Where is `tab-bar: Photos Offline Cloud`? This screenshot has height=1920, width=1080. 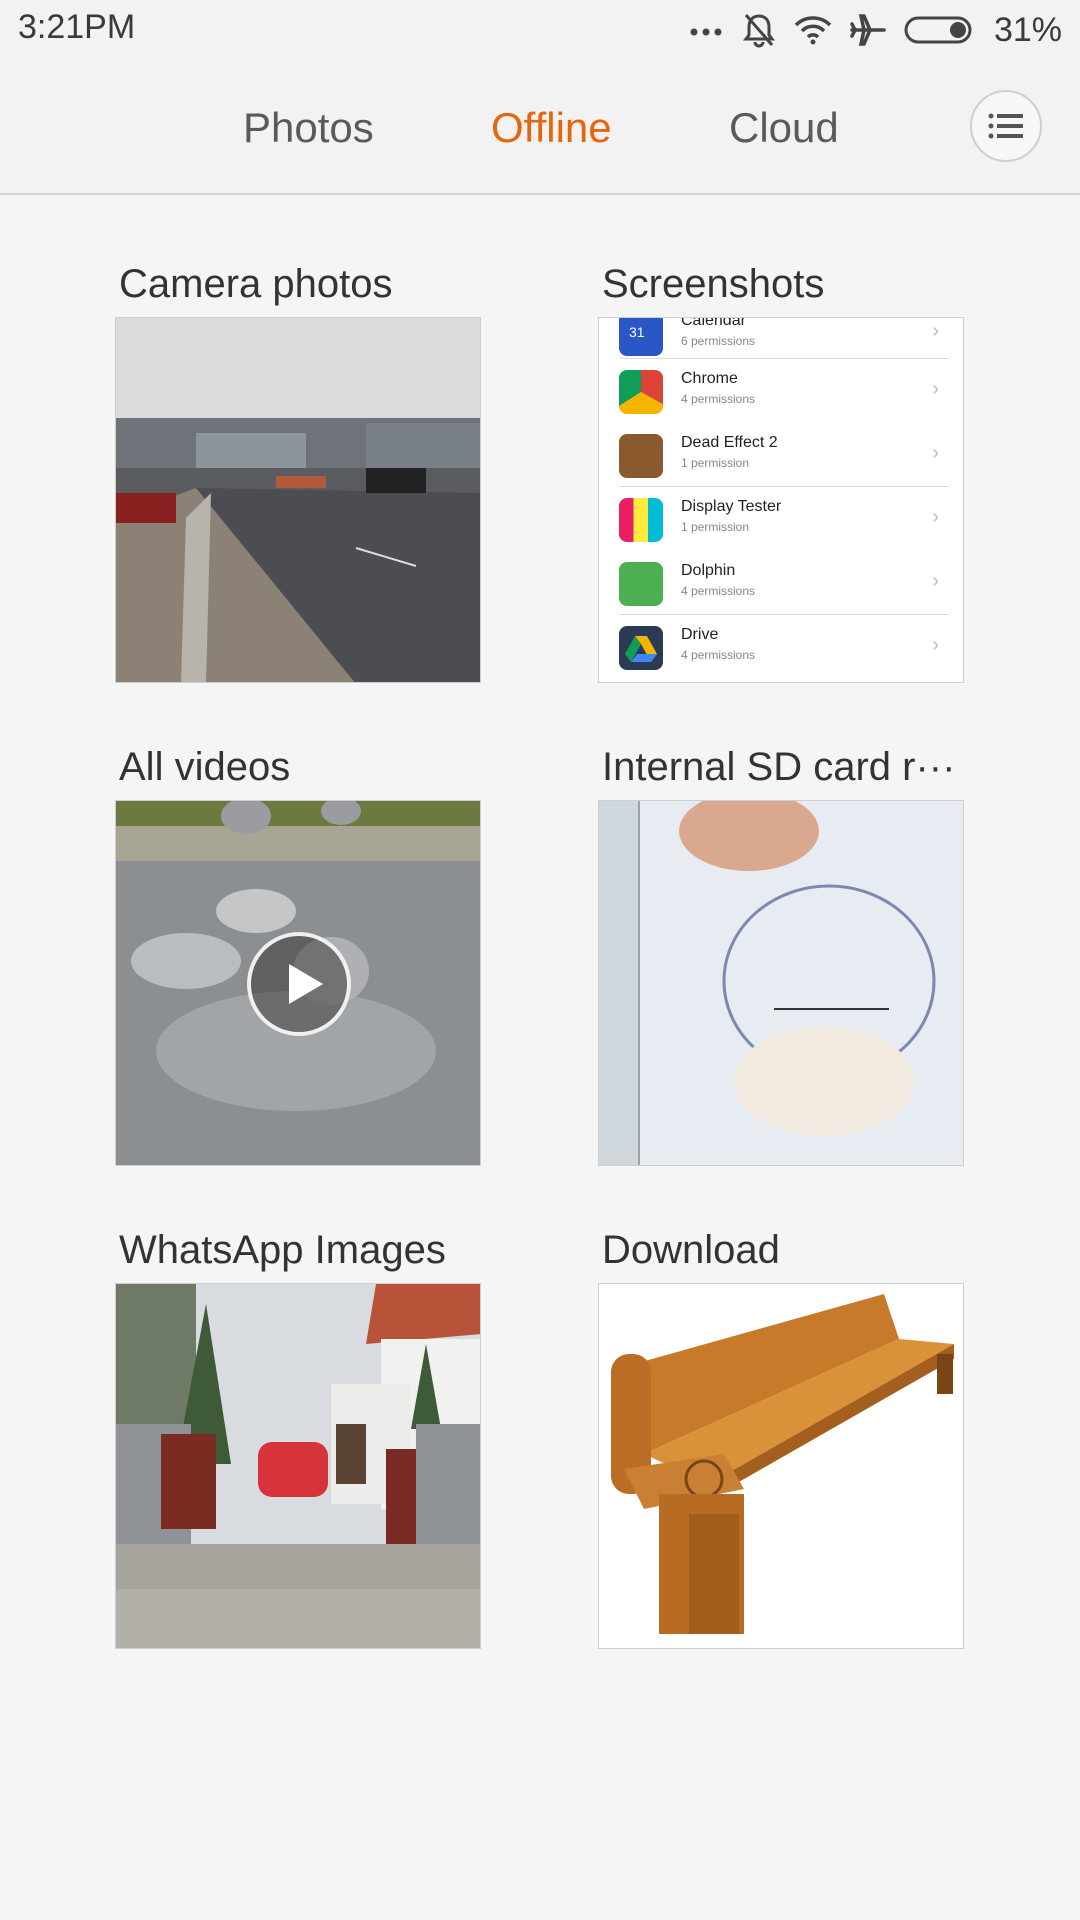 tab-bar: Photos Offline Cloud is located at coordinates (540, 127).